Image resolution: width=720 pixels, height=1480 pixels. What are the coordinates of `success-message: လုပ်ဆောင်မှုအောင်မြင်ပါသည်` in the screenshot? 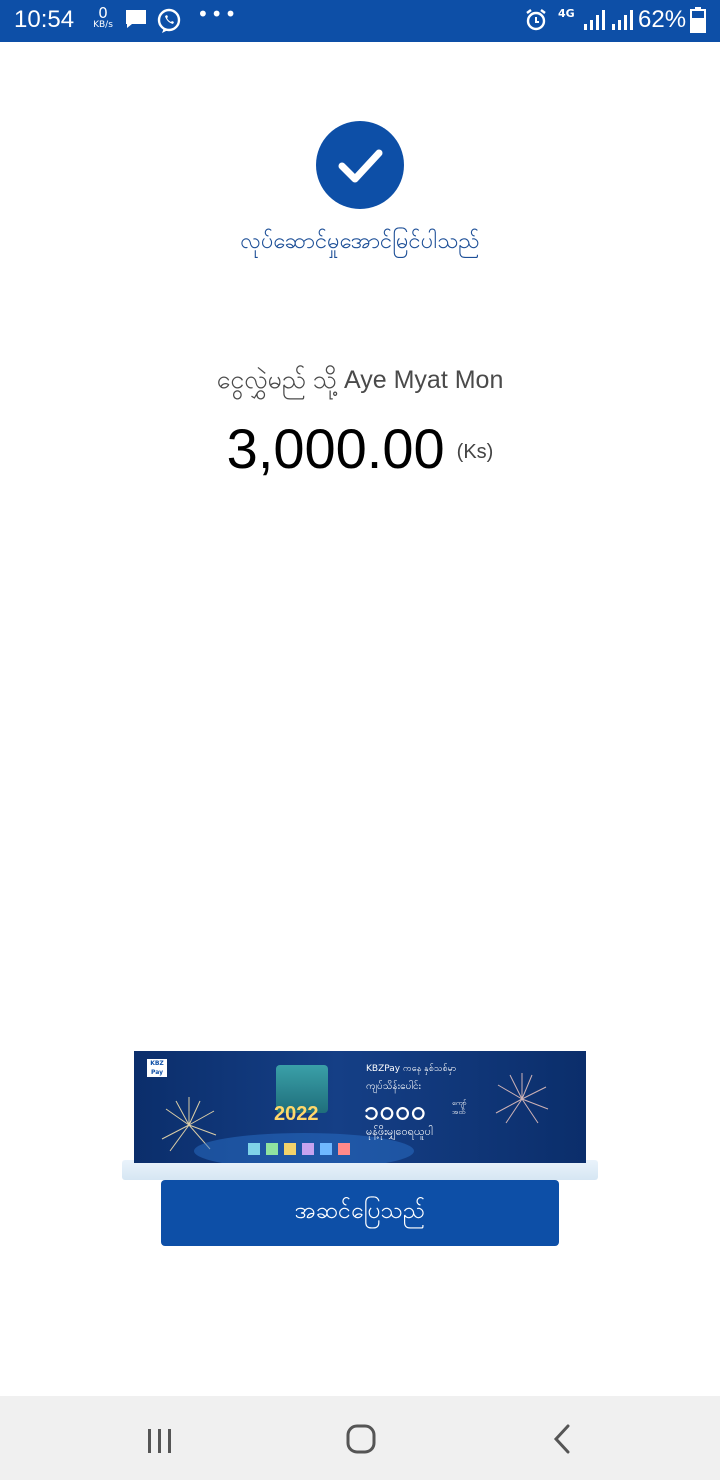 It's located at (360, 241).